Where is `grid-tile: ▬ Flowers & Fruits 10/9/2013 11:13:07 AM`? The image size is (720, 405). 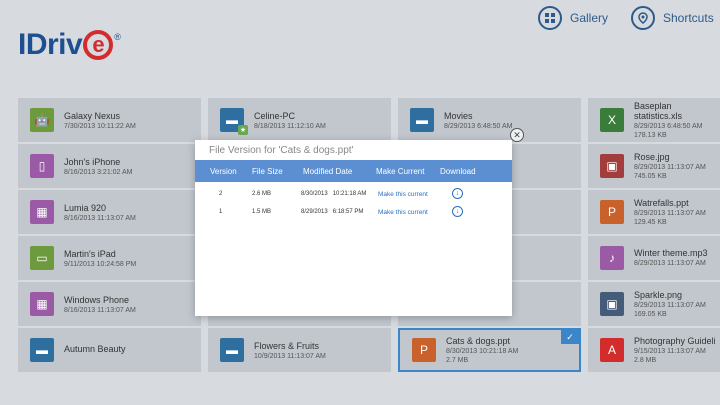 grid-tile: ▬ Flowers & Fruits 10/9/2013 11:13:07 AM is located at coordinates (299, 350).